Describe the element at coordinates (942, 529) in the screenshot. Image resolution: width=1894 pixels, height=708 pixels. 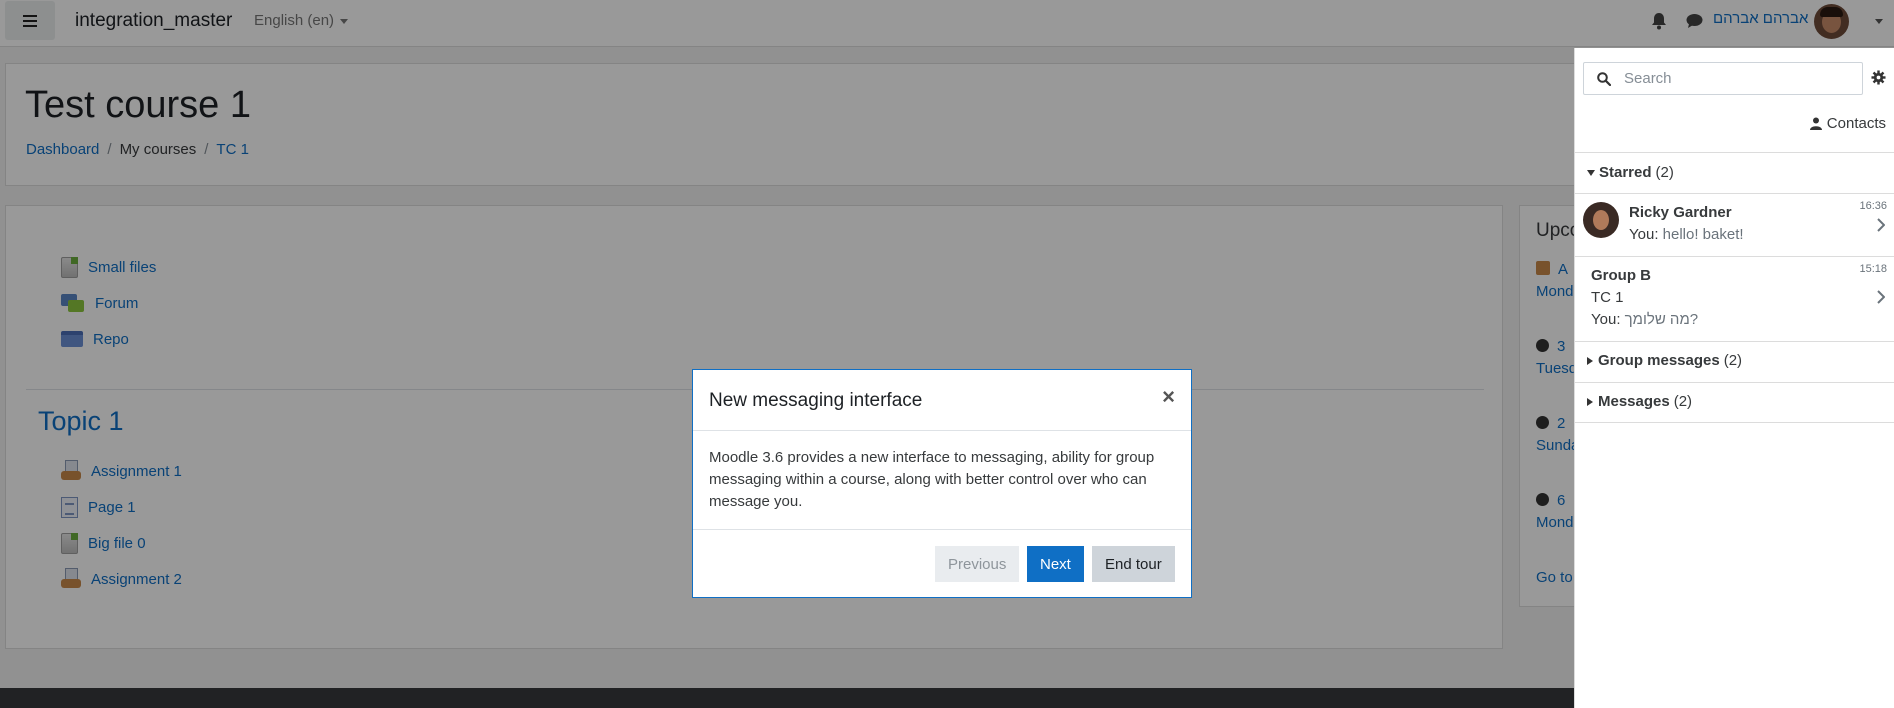
I see `dialog-footer-divider` at that location.